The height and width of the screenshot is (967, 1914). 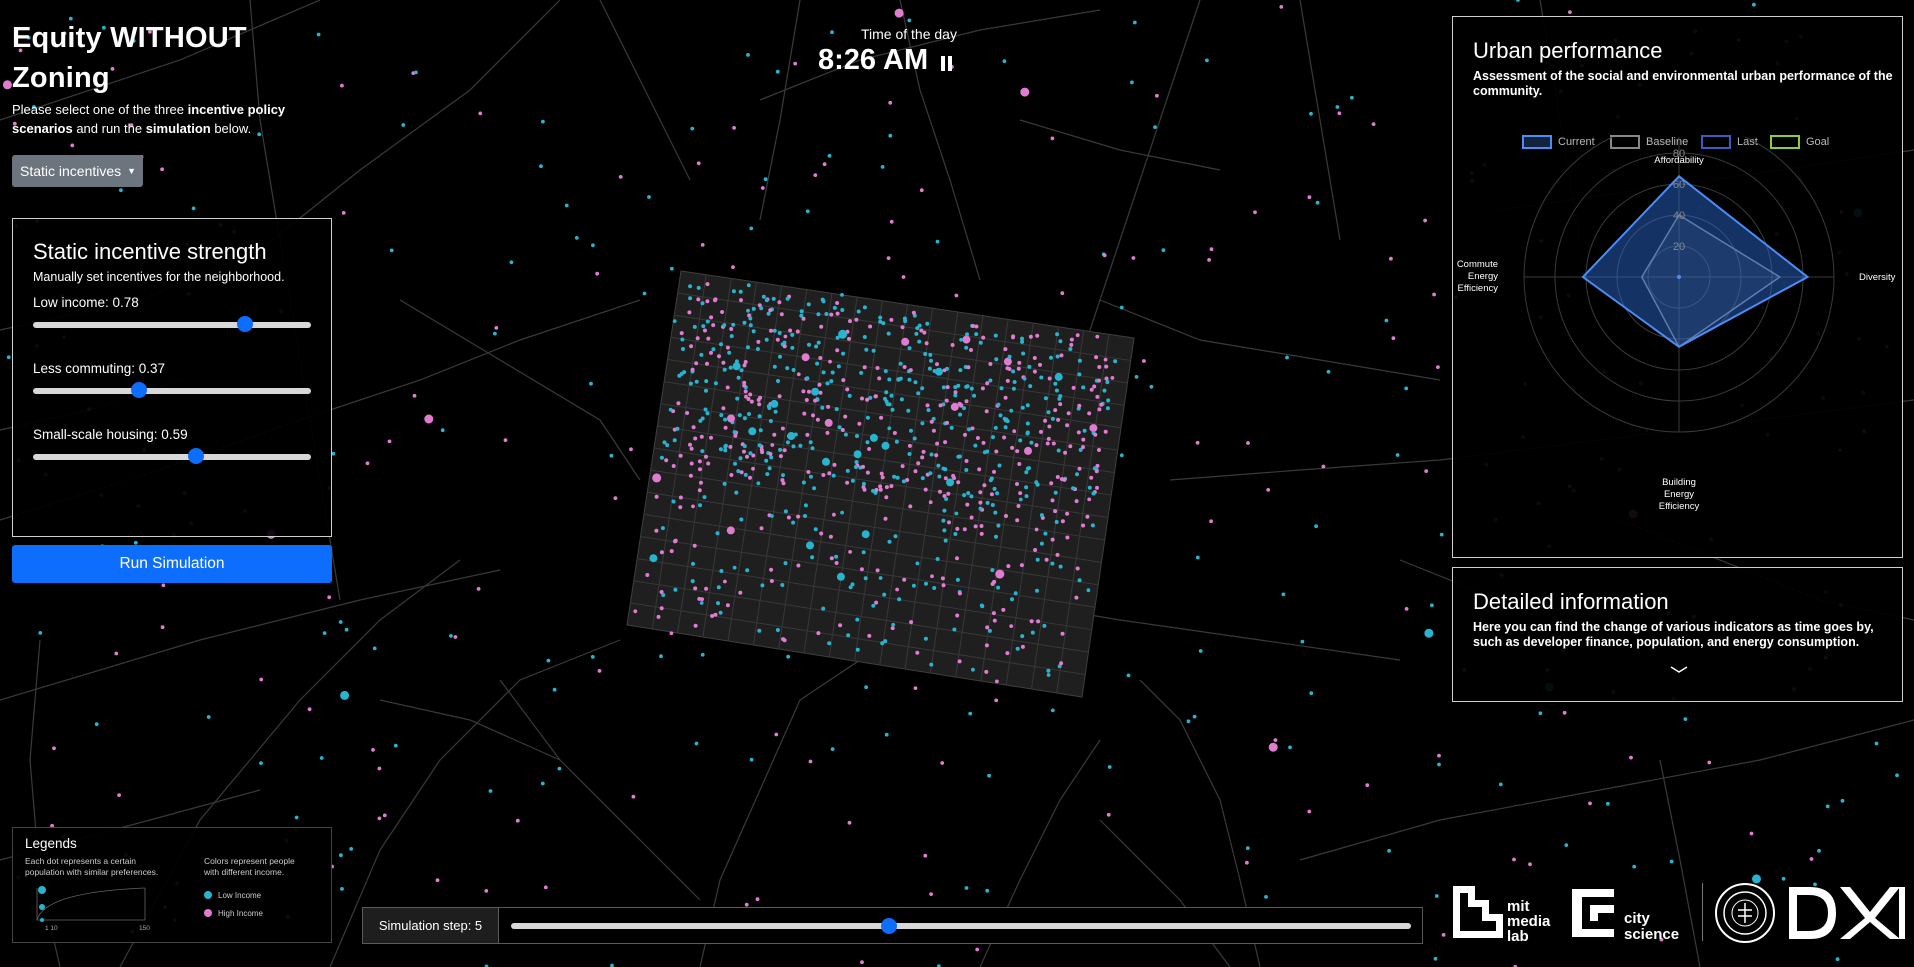 I want to click on subtitle-text-1: Please select one of the three, so click(x=100, y=109).